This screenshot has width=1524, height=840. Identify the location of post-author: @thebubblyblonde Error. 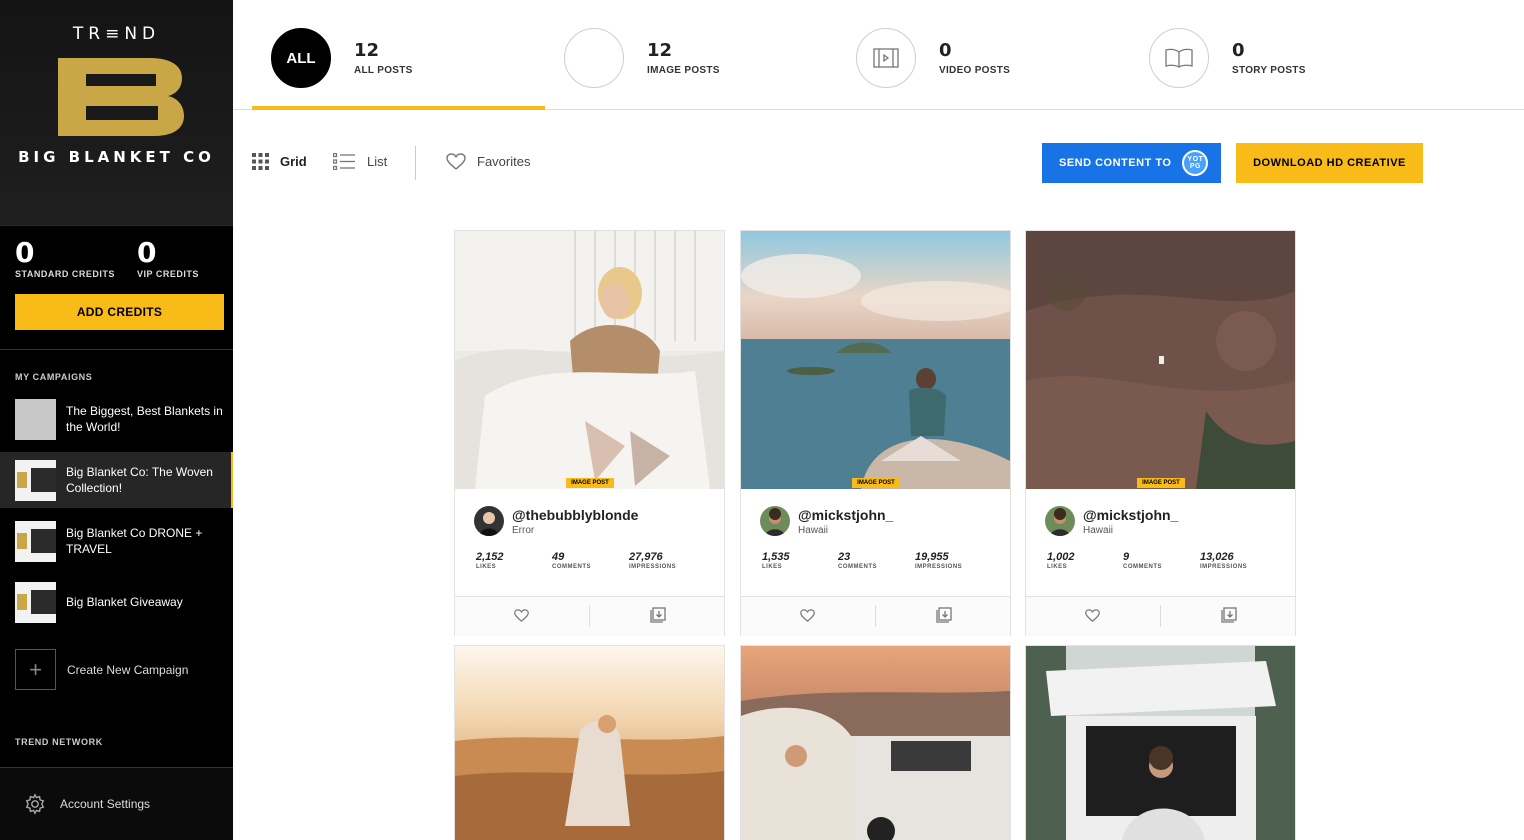
(556, 521).